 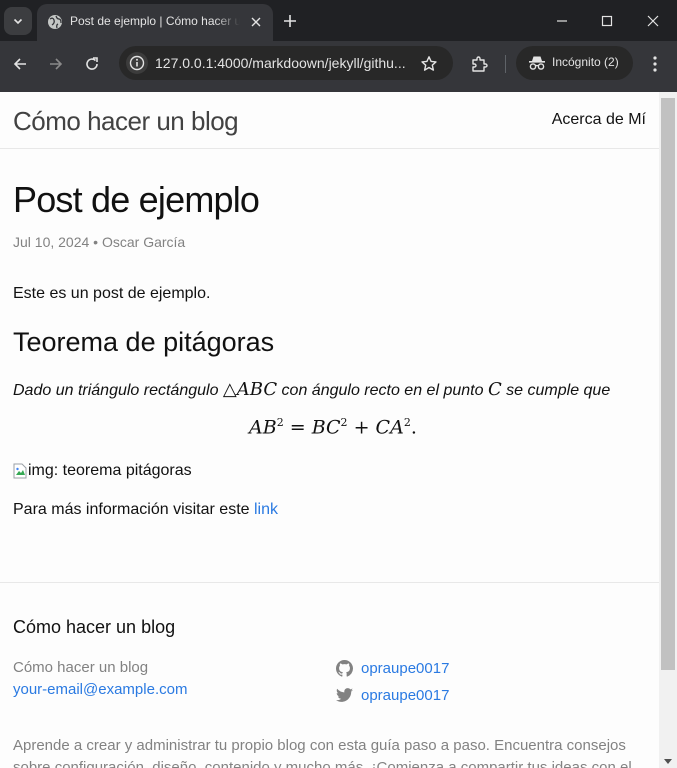 I want to click on toolbar-divider, so click(x=505, y=64).